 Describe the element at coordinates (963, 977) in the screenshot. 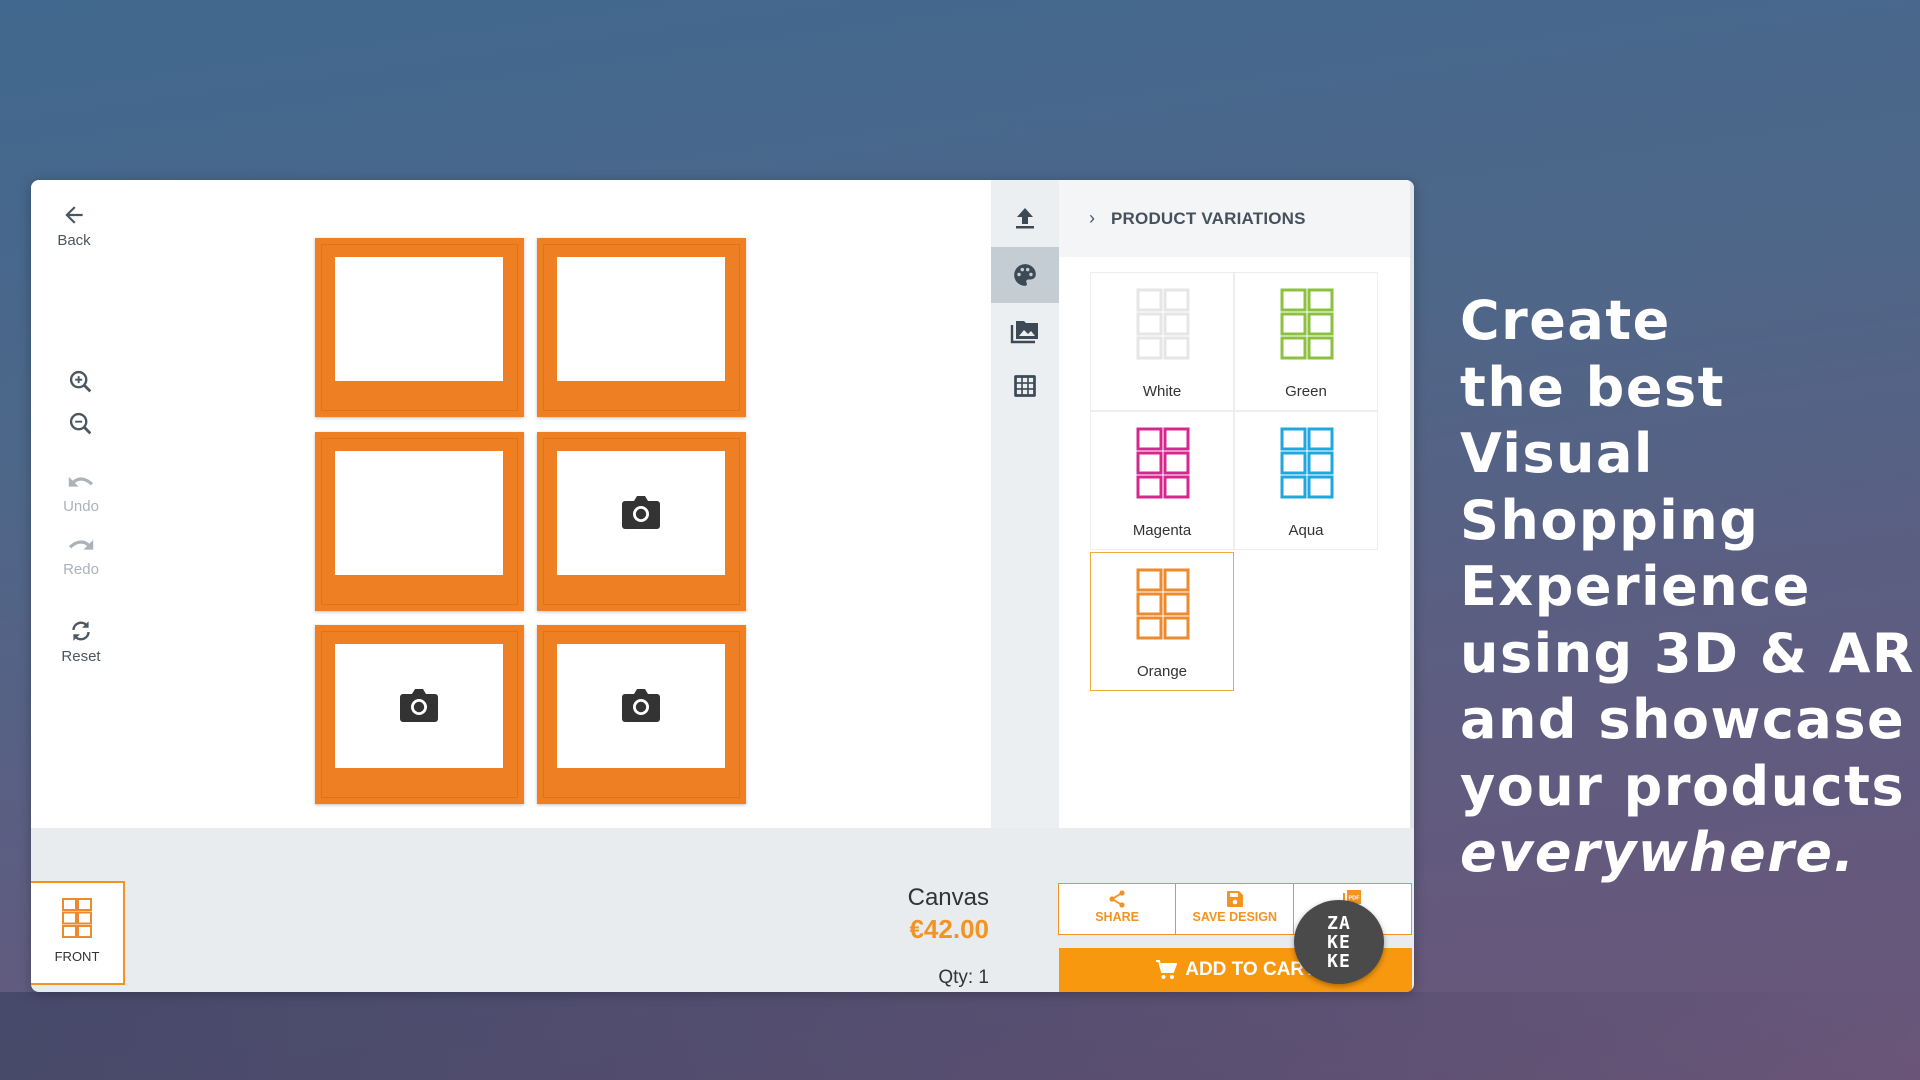

I see `product-quantity: Qty: 1` at that location.